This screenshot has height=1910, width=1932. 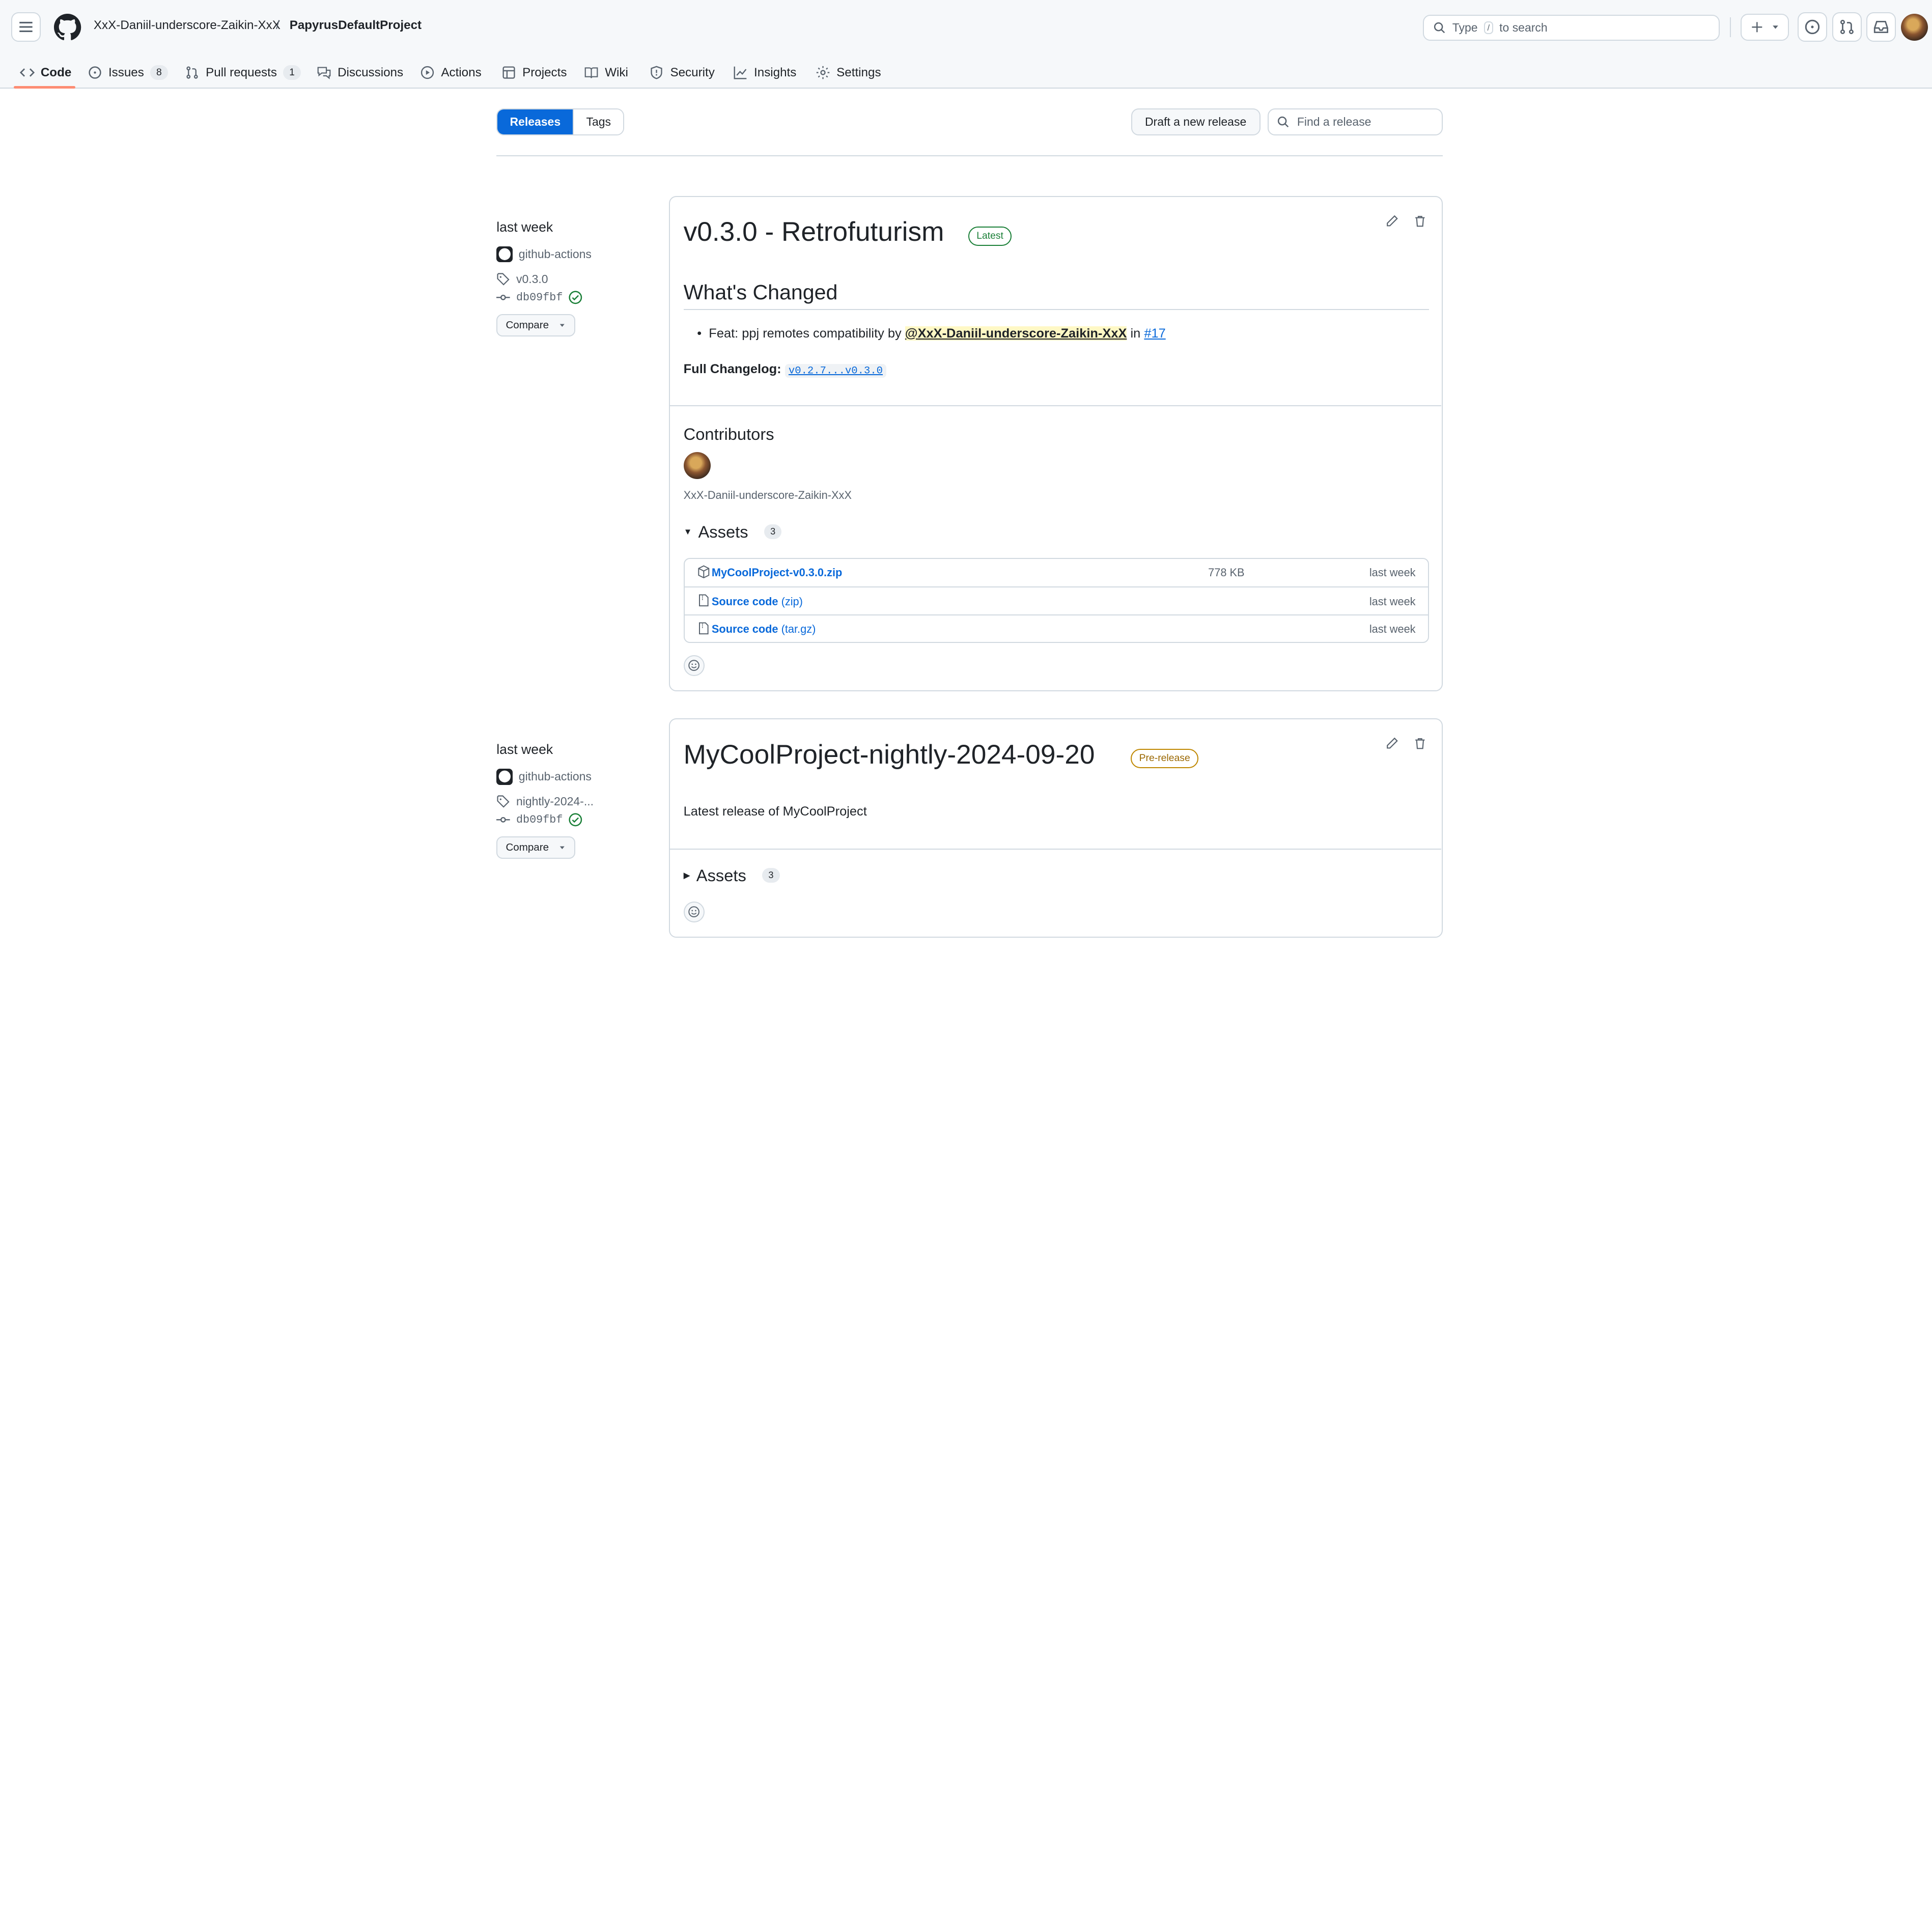 What do you see at coordinates (1730, 27) in the screenshot?
I see `header-divider` at bounding box center [1730, 27].